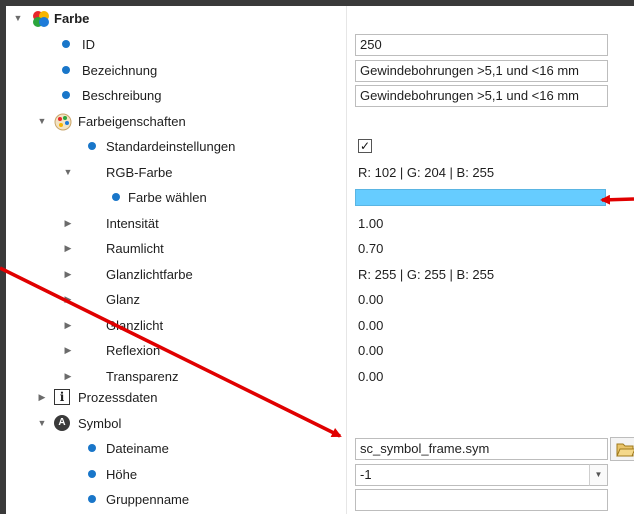 The image size is (634, 514). What do you see at coordinates (320, 326) in the screenshot?
I see `tree-row-glanzlicht: ▶ Glanzlicht 0.00` at bounding box center [320, 326].